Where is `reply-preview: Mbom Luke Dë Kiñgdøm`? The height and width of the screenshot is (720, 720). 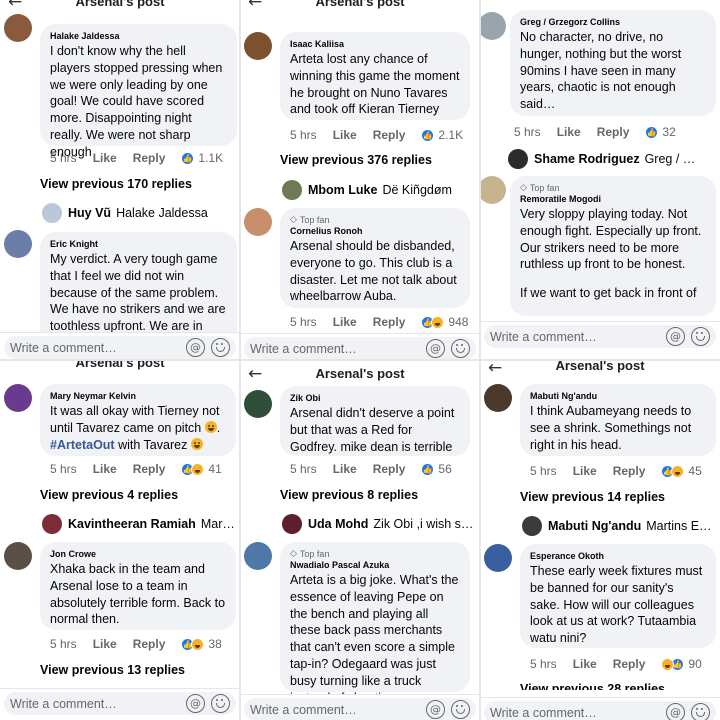
reply-preview: Mbom Luke Dë Kiñgdøm is located at coordinates (367, 190).